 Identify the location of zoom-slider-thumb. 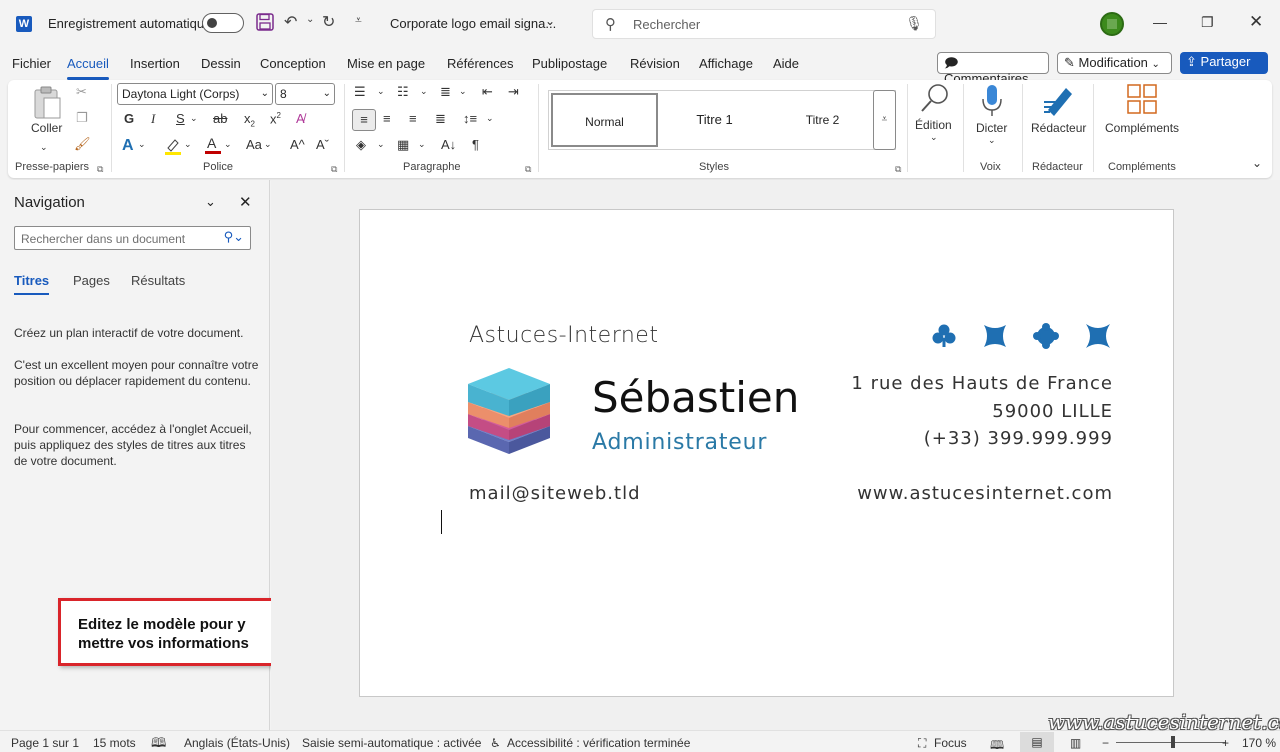
(1173, 742).